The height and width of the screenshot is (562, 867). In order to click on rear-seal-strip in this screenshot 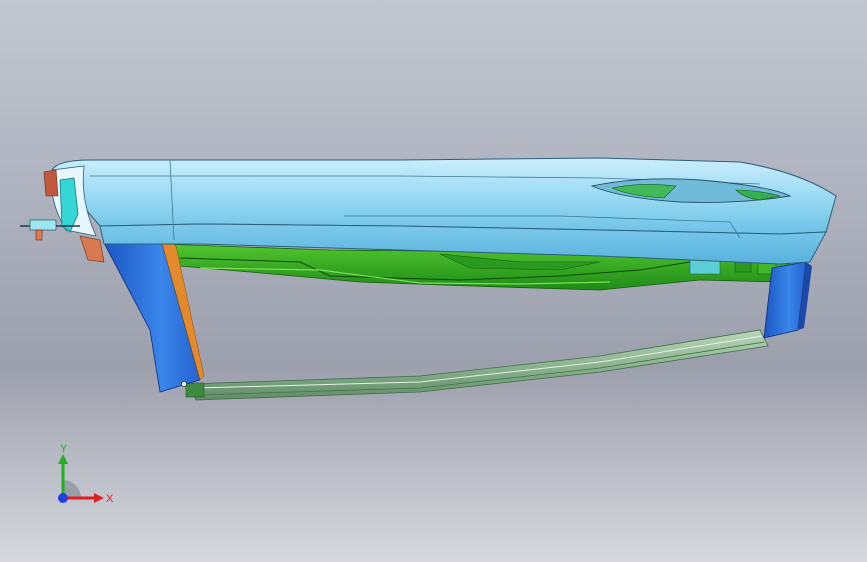, I will do `click(477, 365)`.